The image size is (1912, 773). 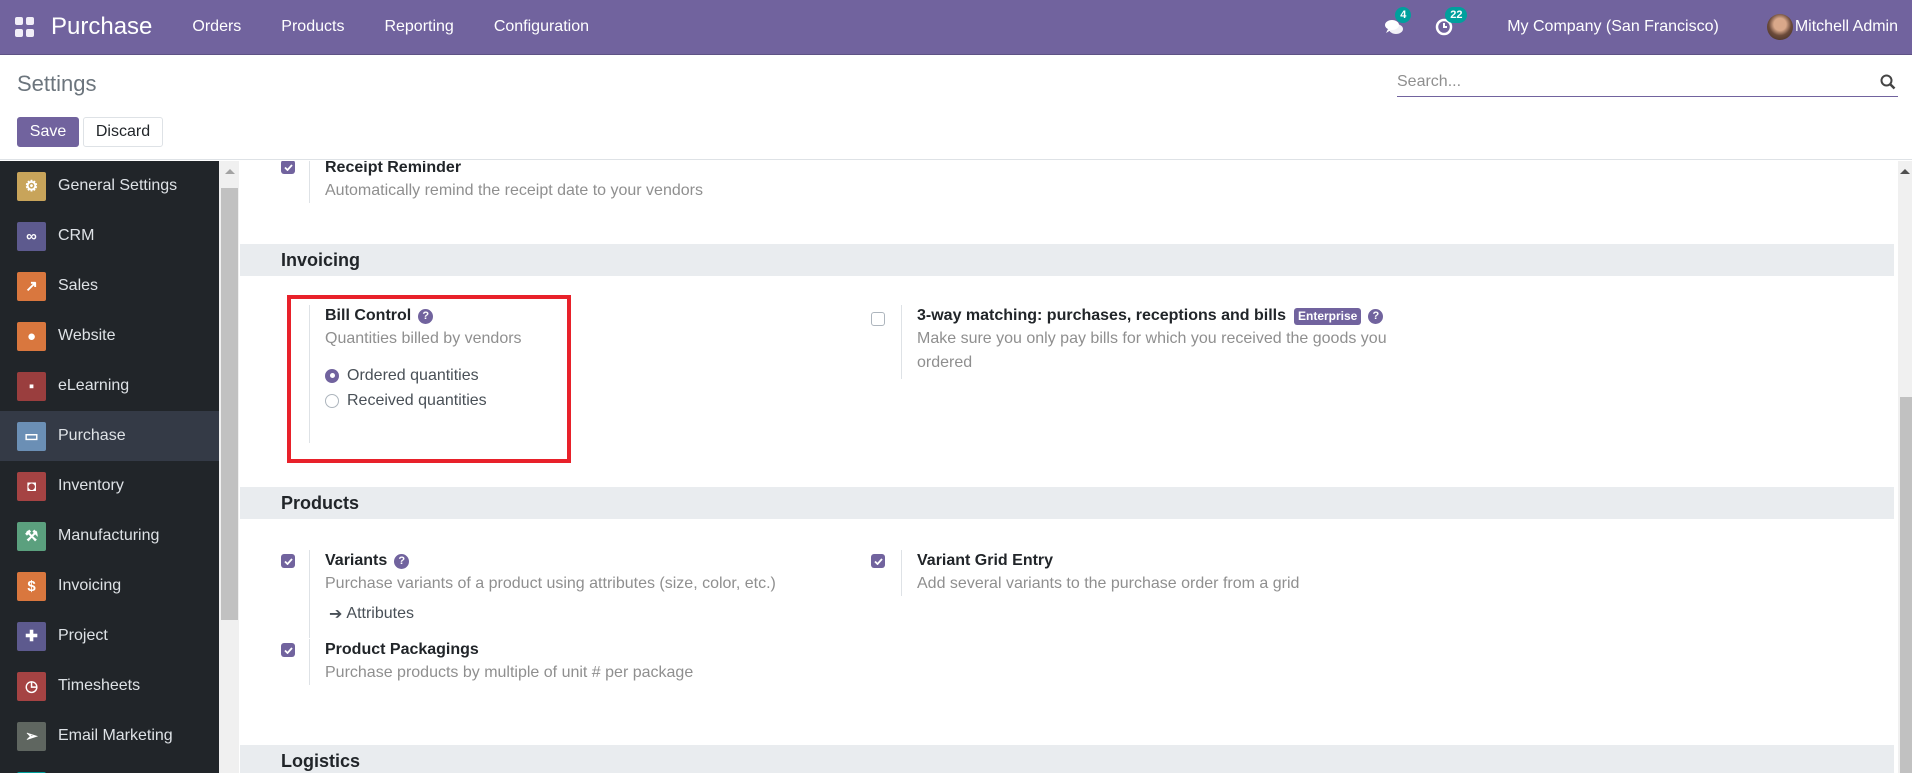 What do you see at coordinates (1403, 15) in the screenshot?
I see `messages-count-badge: 4` at bounding box center [1403, 15].